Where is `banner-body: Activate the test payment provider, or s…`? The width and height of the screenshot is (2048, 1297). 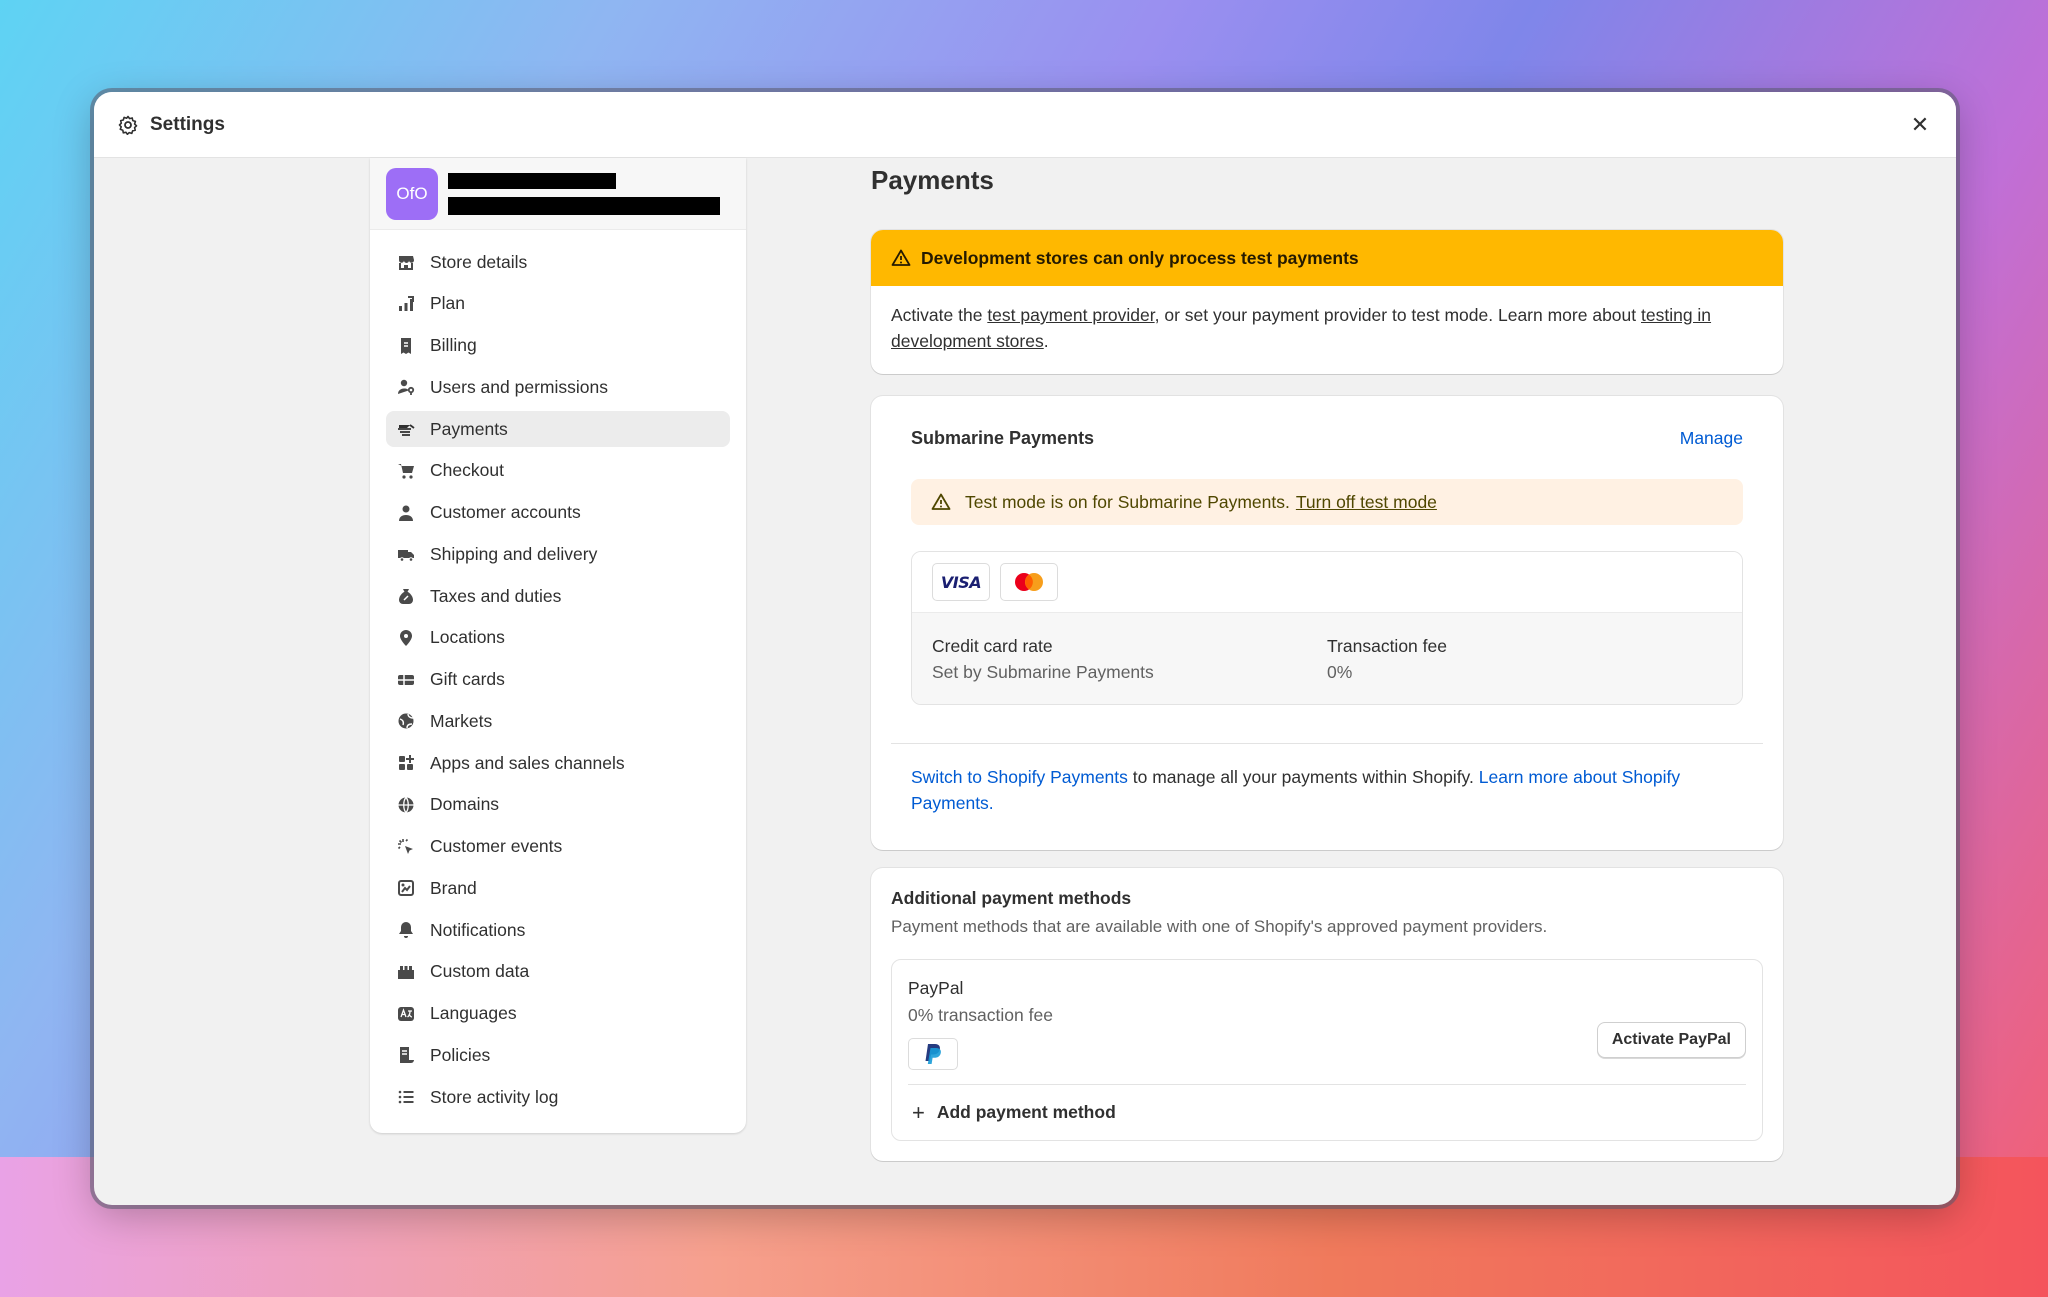 banner-body: Activate the test payment provider, or s… is located at coordinates (1327, 330).